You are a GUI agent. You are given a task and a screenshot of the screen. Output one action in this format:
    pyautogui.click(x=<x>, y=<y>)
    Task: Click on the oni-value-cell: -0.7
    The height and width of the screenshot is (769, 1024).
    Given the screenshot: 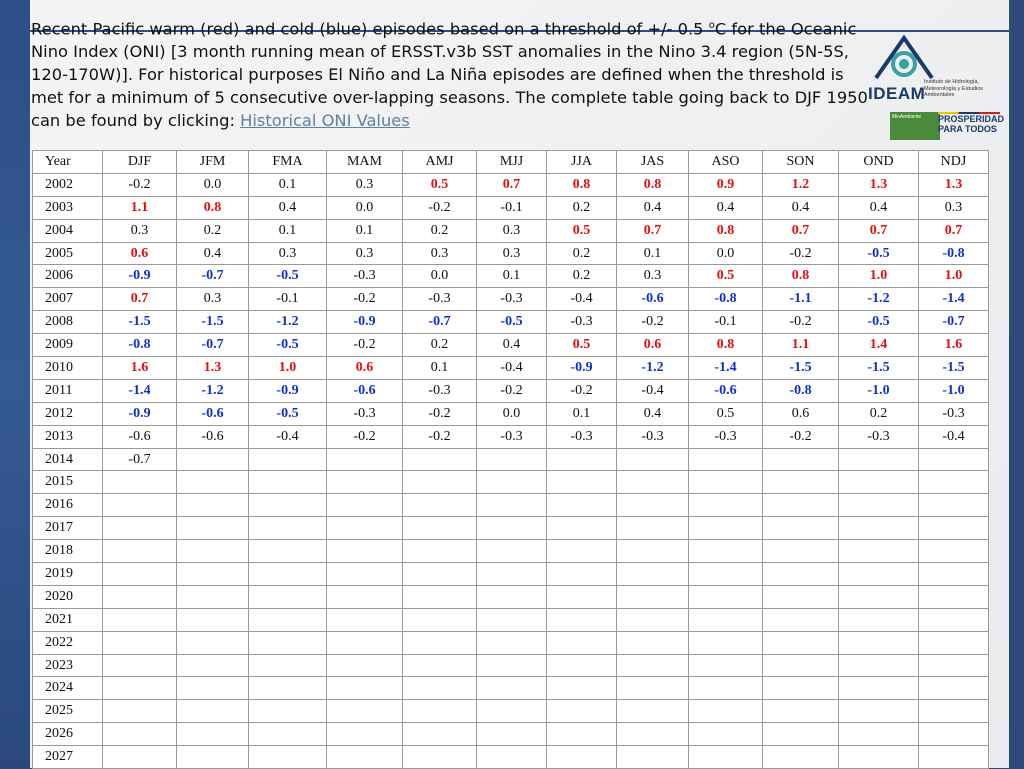 What is the action you would take?
    pyautogui.click(x=212, y=276)
    